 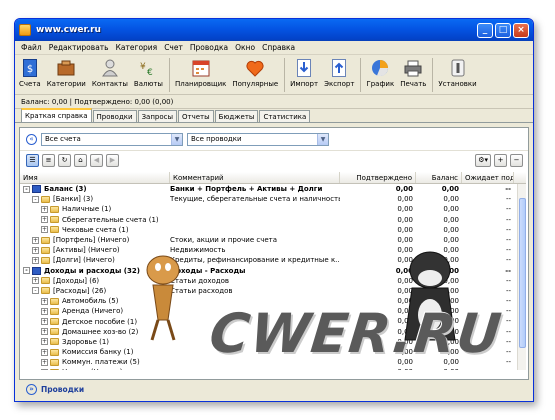 I want to click on toolbar-separator, so click(x=169, y=75).